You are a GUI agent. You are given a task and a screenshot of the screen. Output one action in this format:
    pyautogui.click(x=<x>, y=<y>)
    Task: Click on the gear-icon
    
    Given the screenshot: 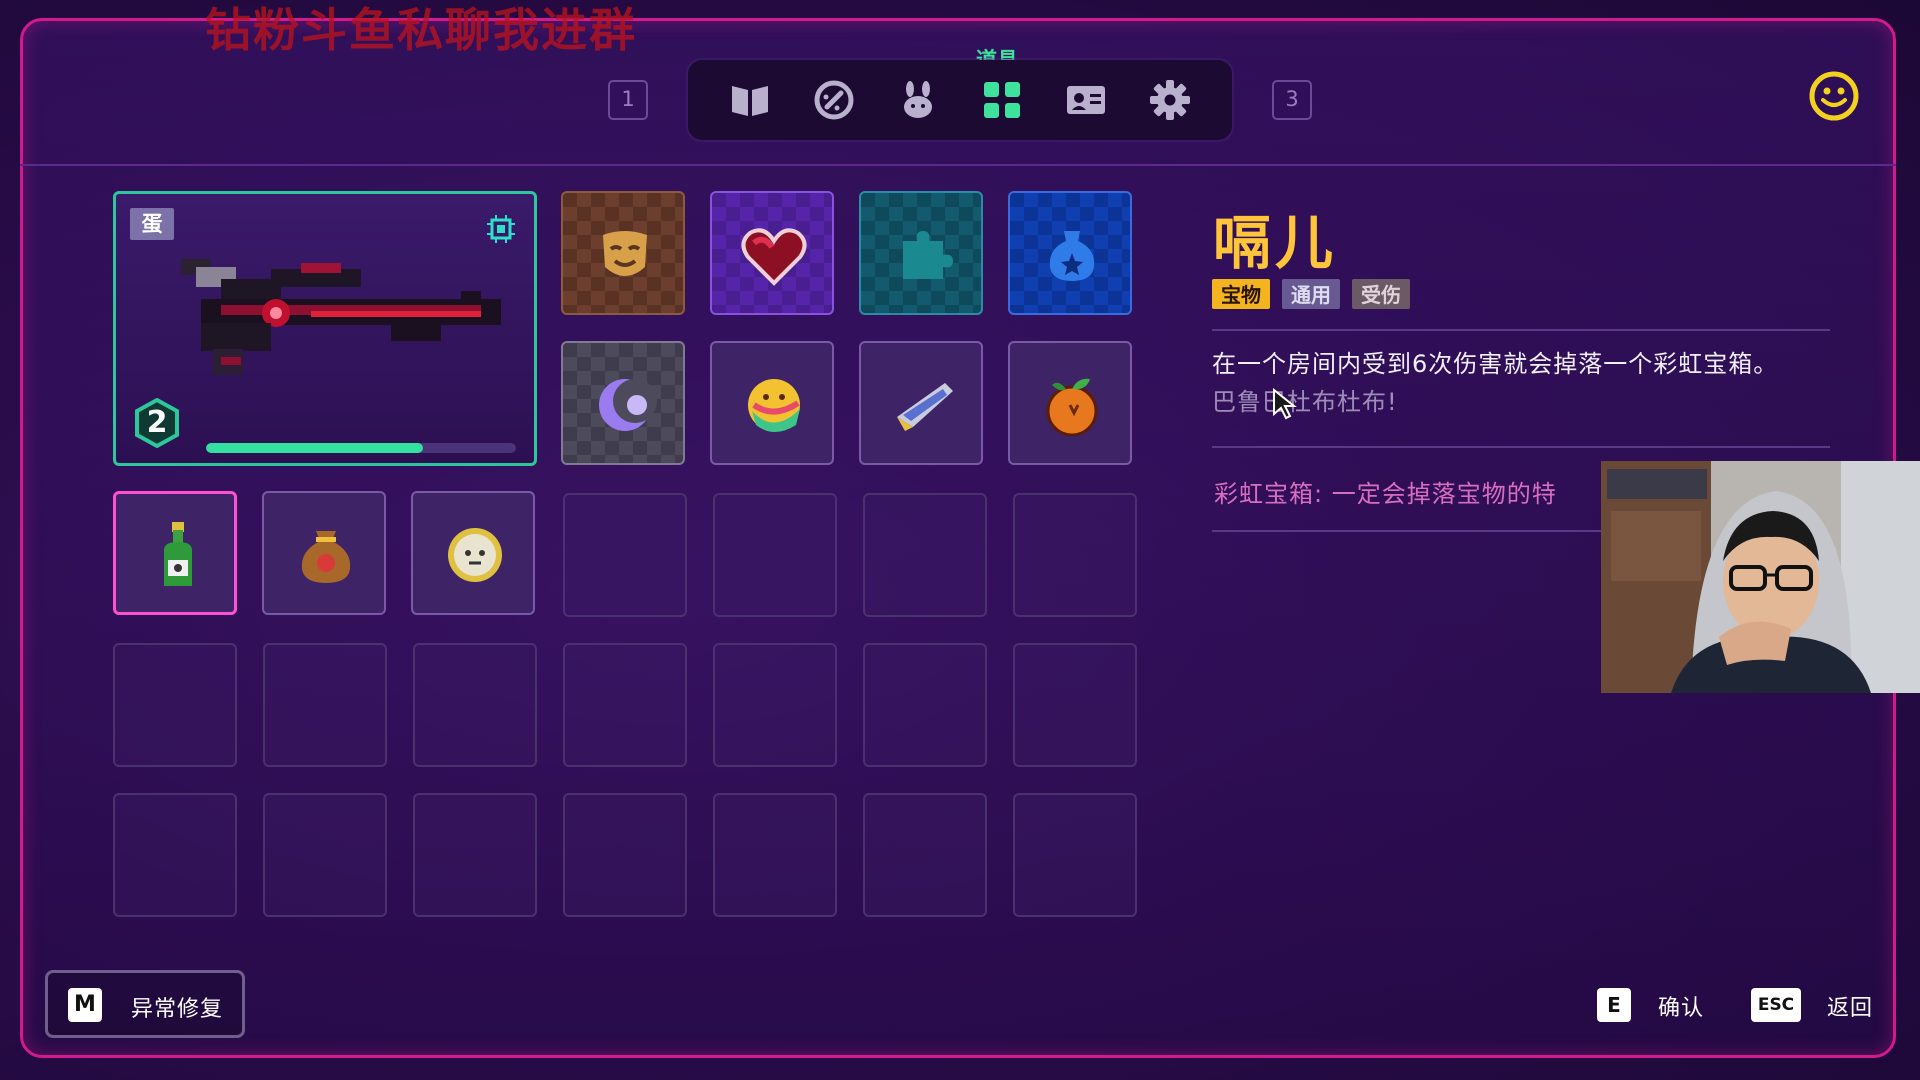 What is the action you would take?
    pyautogui.click(x=1170, y=100)
    